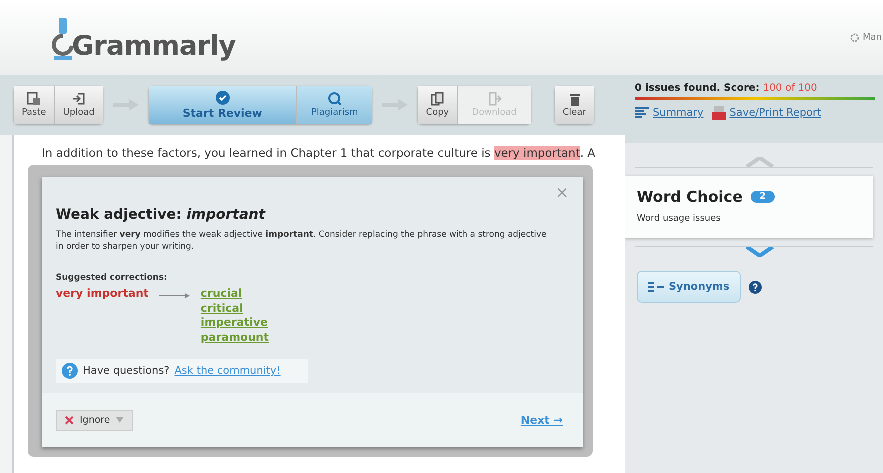 This screenshot has width=883, height=473. I want to click on category-card: Word Choice 2 Word usage issues, so click(749, 207).